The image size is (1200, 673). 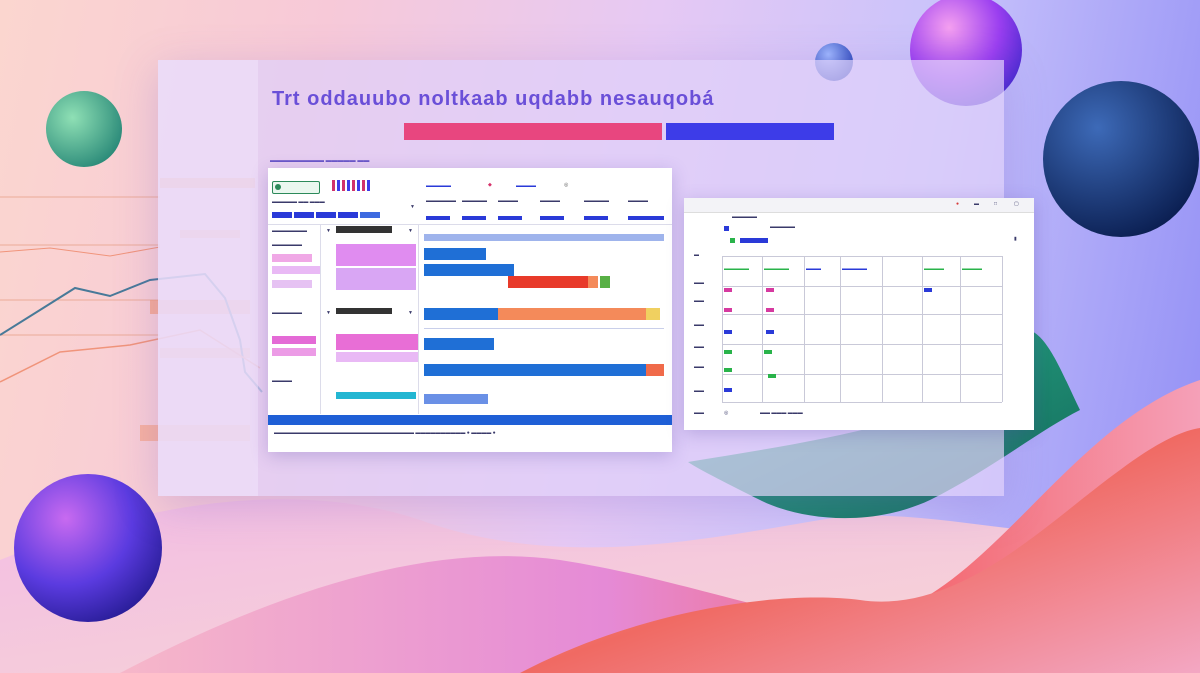 What do you see at coordinates (298, 202) in the screenshot?
I see `toolbar-label: ▬▬▬▬▬ ▬▬ ▬▬▬` at bounding box center [298, 202].